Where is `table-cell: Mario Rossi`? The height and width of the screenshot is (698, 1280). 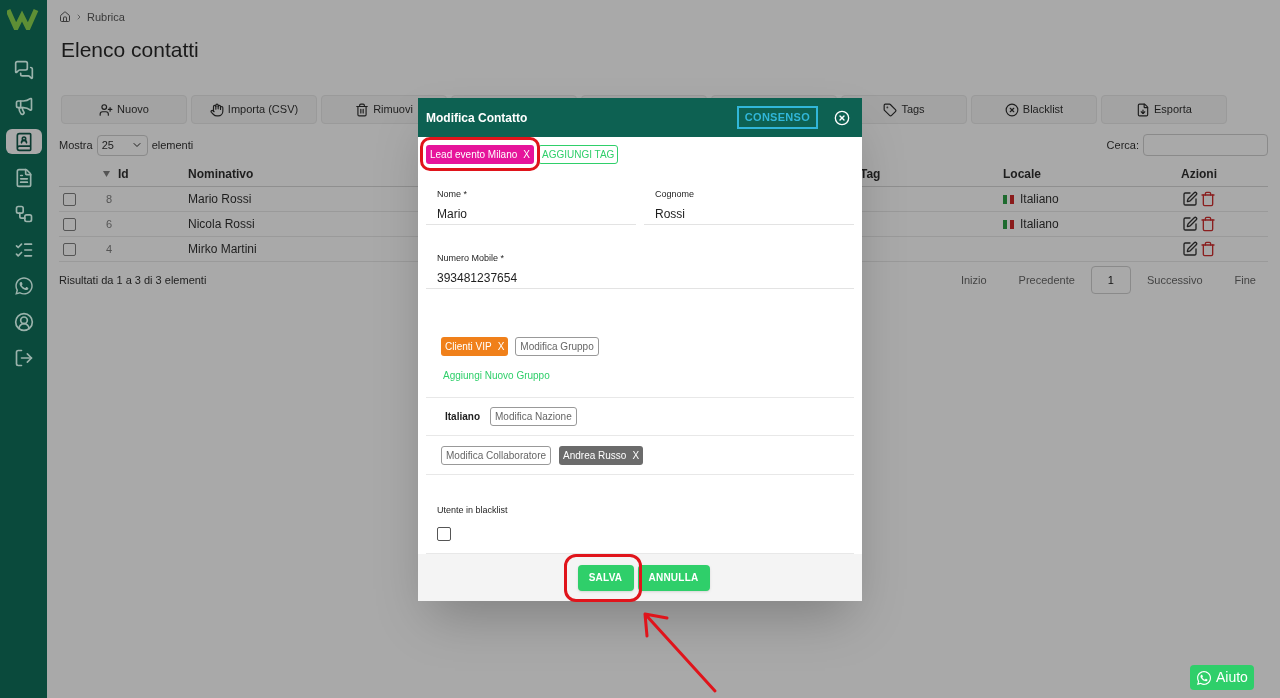
table-cell: Mario Rossi is located at coordinates (220, 199).